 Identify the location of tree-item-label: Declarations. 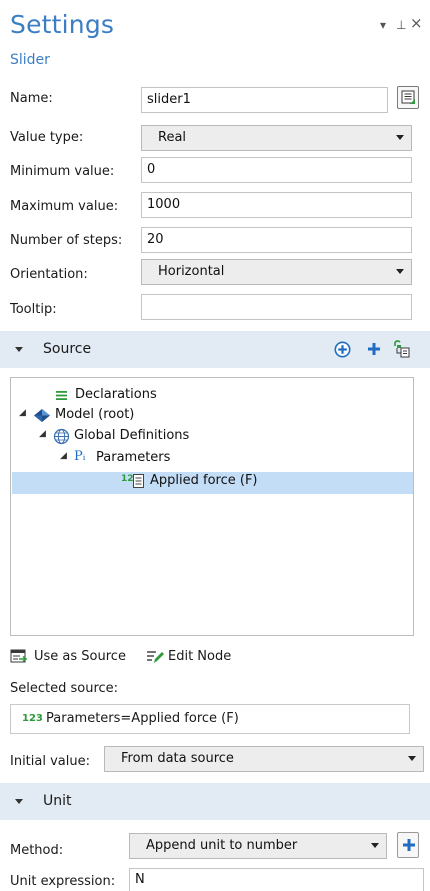
(116, 394).